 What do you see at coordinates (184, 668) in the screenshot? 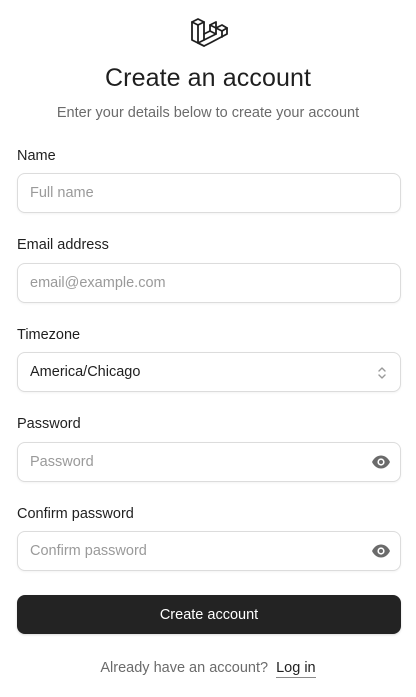
I see `login-question: Already have an account?` at bounding box center [184, 668].